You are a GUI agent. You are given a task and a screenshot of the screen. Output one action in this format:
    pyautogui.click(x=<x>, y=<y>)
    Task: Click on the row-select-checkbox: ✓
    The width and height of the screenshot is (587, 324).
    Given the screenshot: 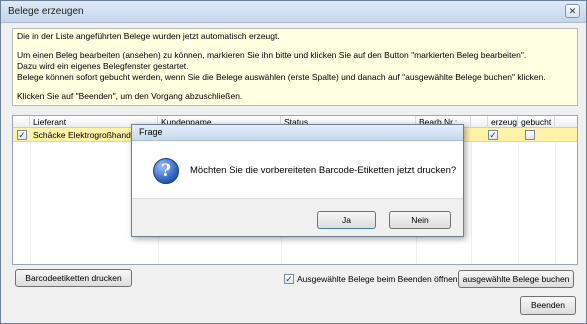 What is the action you would take?
    pyautogui.click(x=22, y=135)
    